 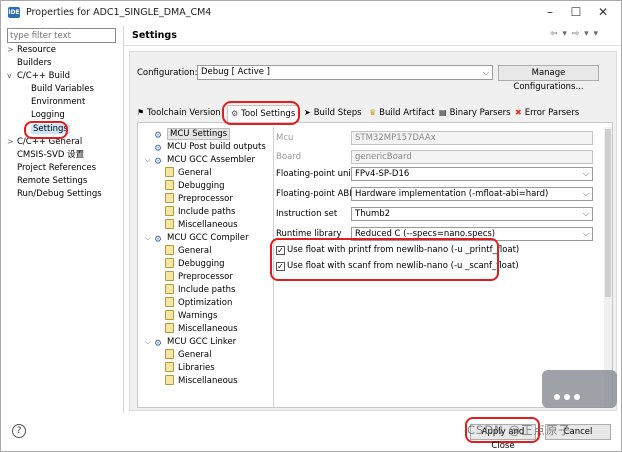 I want to click on sidebar-item-label: Remote Settings, so click(x=52, y=181).